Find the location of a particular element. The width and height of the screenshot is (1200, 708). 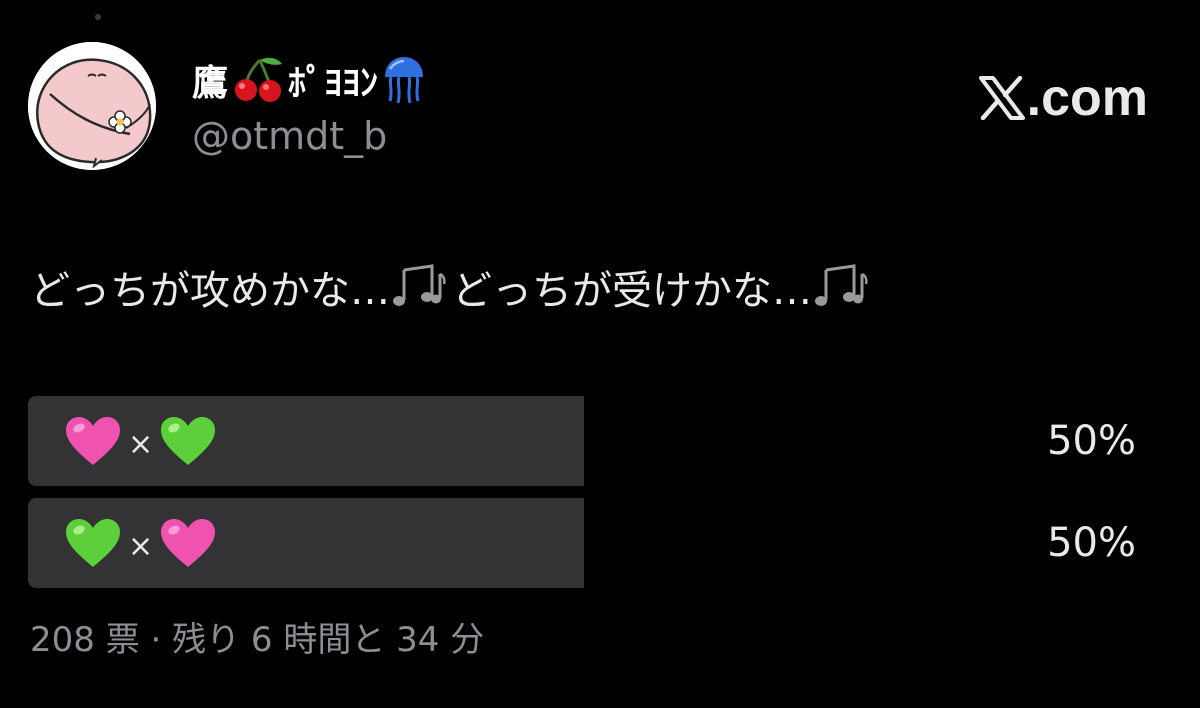

poll-footer: 208 票 · 残り 6 時間と 34 分 is located at coordinates (257, 640).